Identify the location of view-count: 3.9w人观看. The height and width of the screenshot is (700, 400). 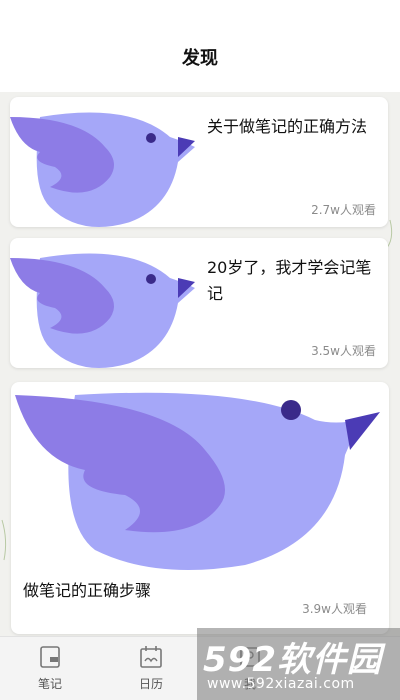
(334, 609).